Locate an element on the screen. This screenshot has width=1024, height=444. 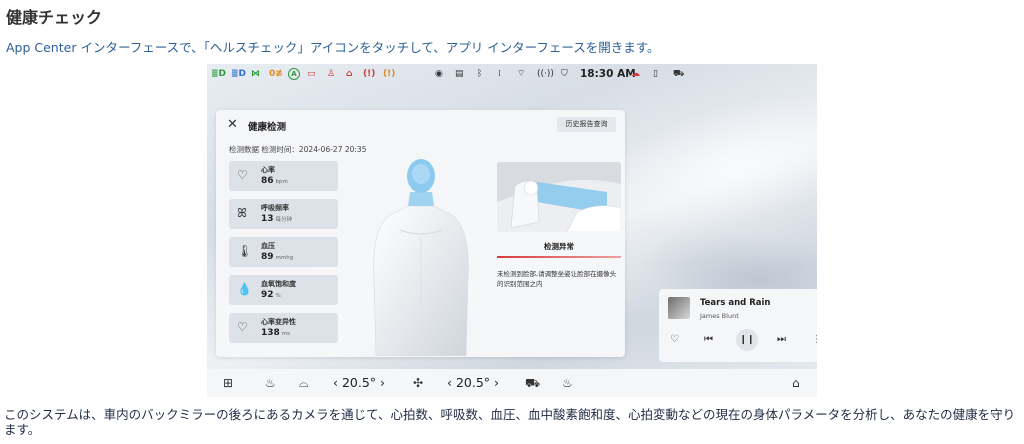
app-grid-icon: ⊞ is located at coordinates (228, 383).